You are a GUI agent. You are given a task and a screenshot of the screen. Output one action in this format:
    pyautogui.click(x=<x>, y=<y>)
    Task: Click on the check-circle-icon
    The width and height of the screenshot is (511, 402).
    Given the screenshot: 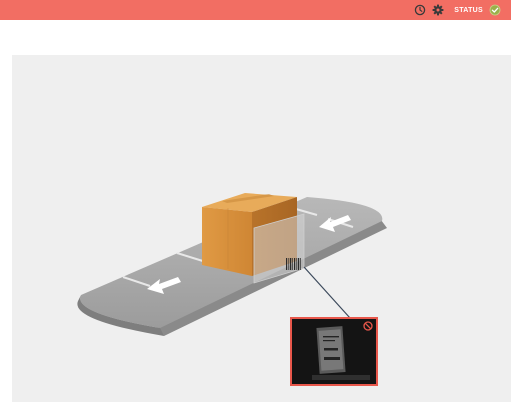 What is the action you would take?
    pyautogui.click(x=495, y=10)
    